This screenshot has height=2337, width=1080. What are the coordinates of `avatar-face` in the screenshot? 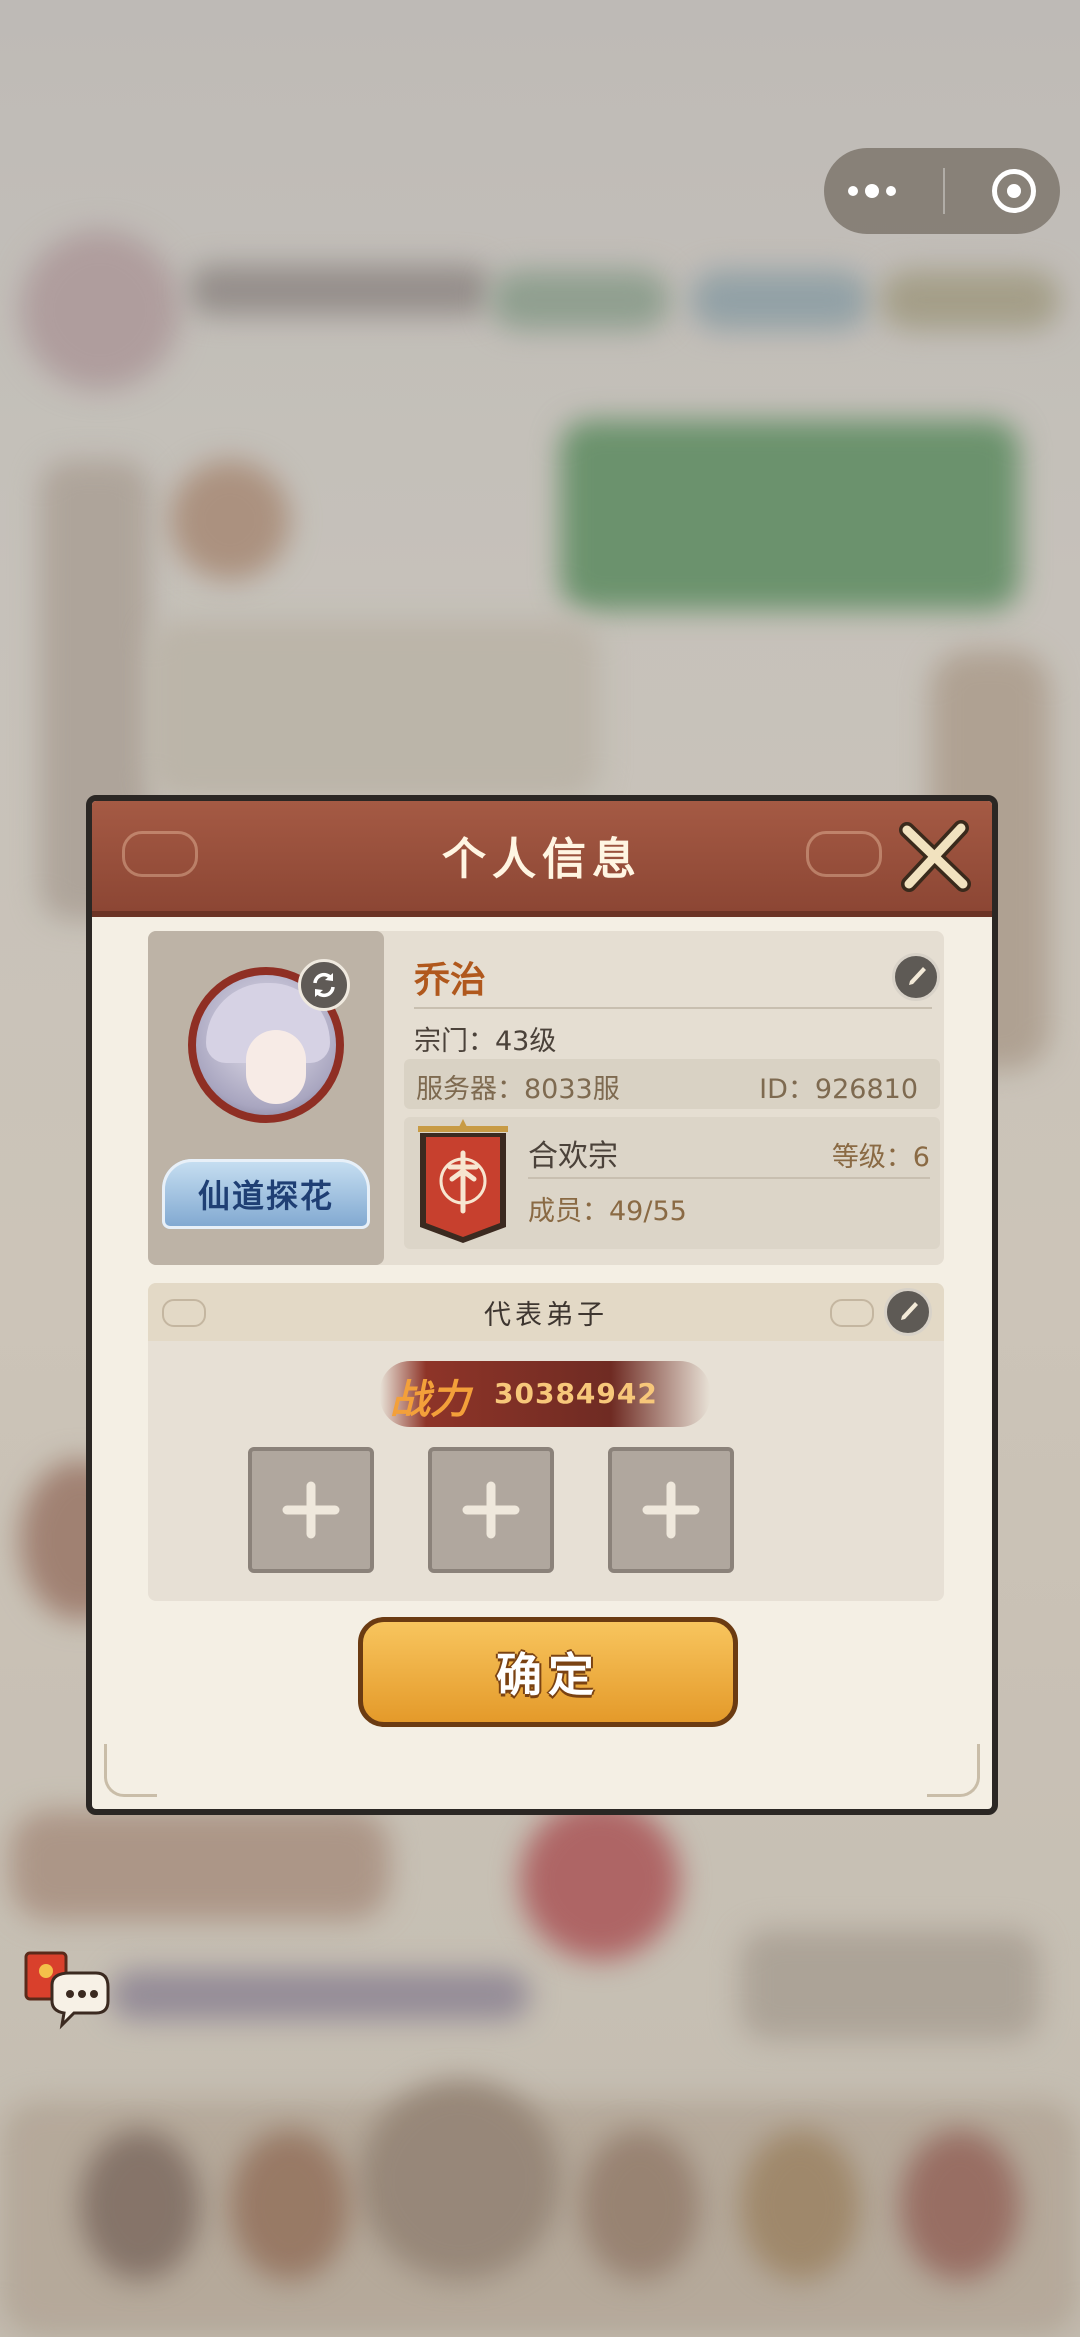 It's located at (276, 1067).